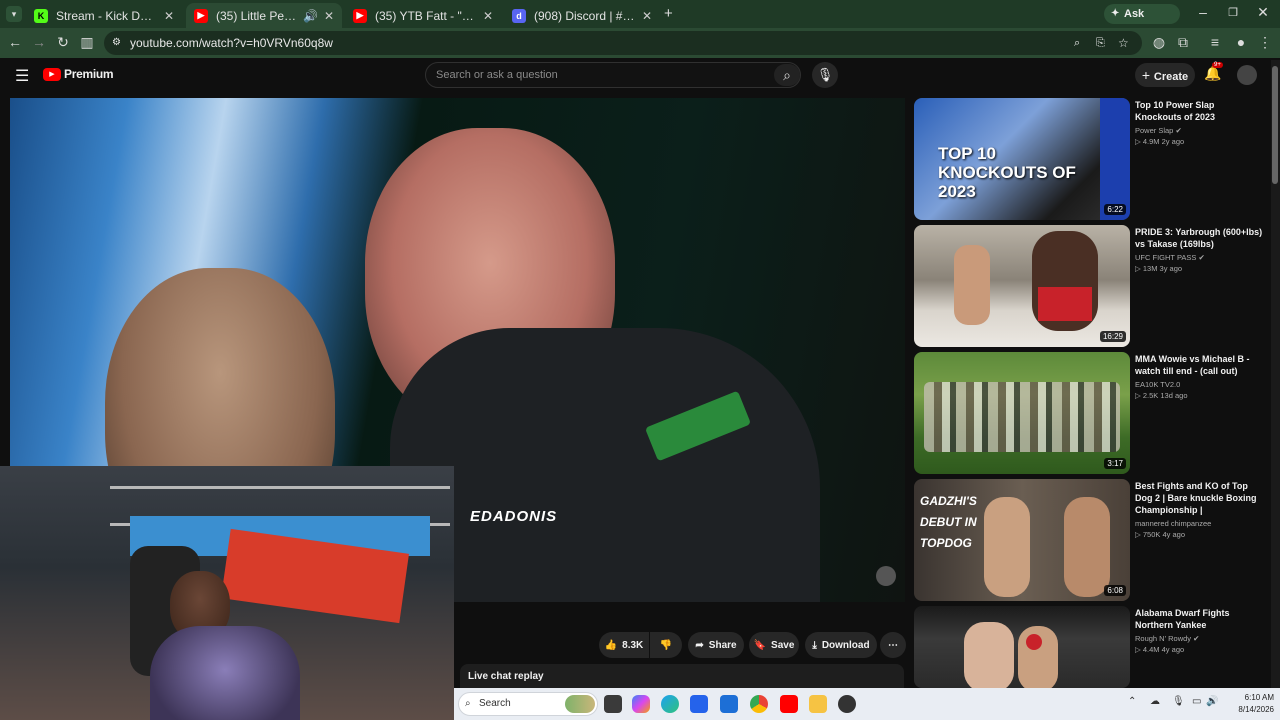 The height and width of the screenshot is (720, 1280). What do you see at coordinates (867, 704) in the screenshot?
I see `windows-taskbar: ⌕ Search ⌃ ☁ 🎙 ▭ 🔊 6:10 AM 8/14/2026` at bounding box center [867, 704].